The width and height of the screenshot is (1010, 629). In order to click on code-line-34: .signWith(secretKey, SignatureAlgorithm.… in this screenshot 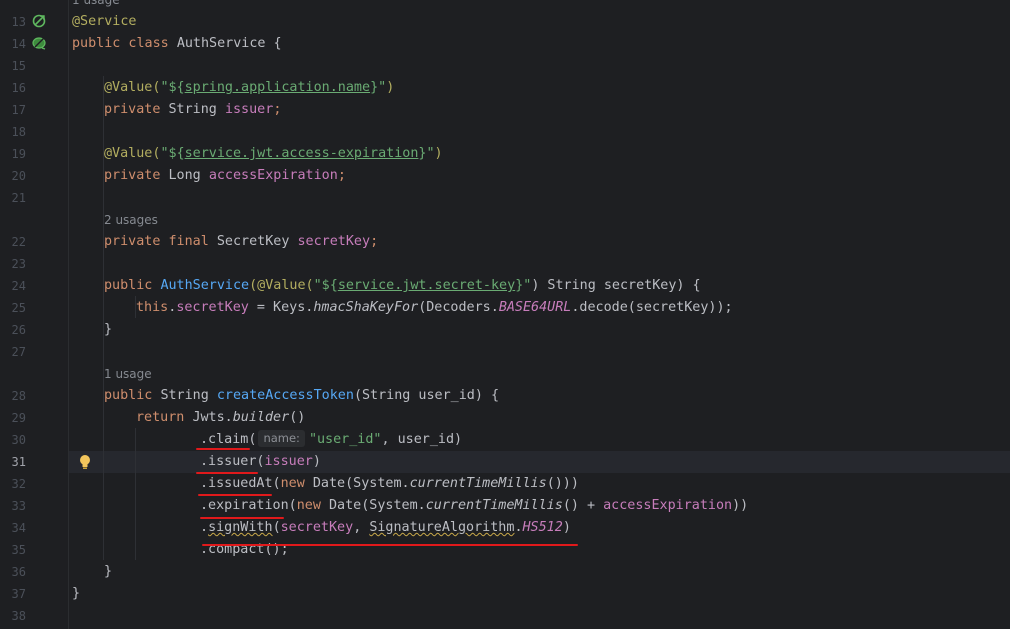, I will do `click(385, 528)`.